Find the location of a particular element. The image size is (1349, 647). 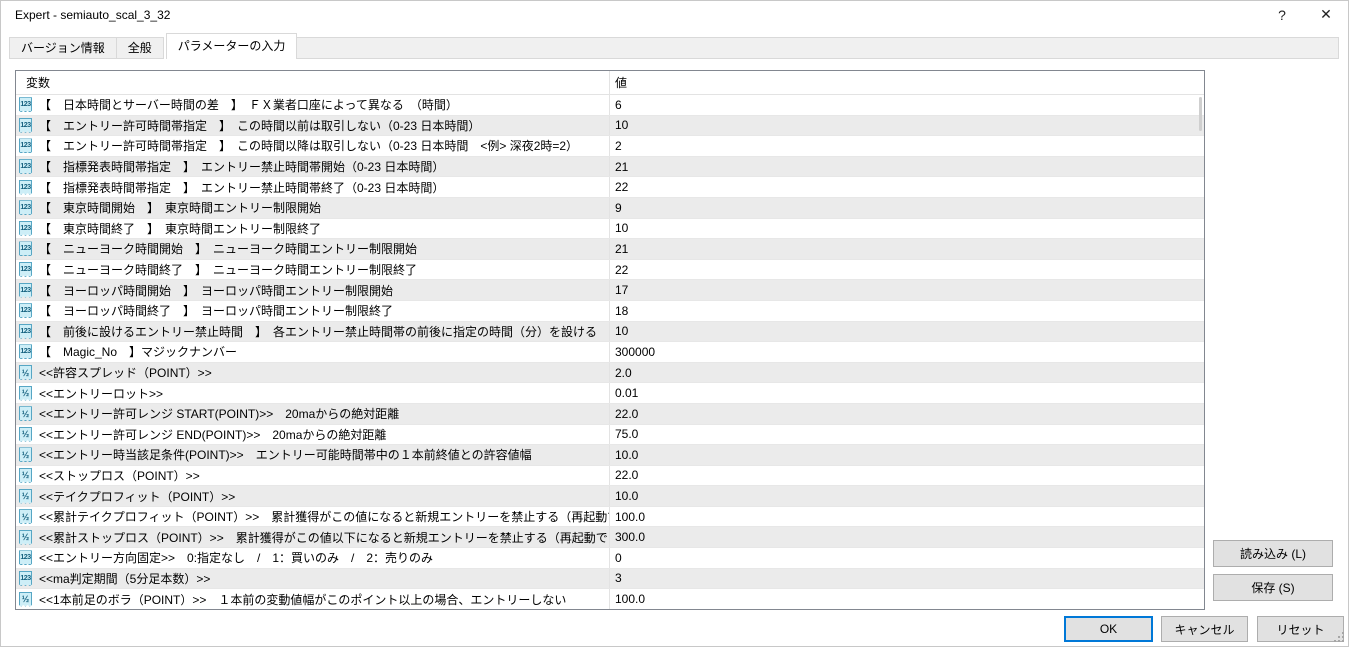

table-row: 123 <<ma判定期間（5分足本数）>> 3 is located at coordinates (610, 579).